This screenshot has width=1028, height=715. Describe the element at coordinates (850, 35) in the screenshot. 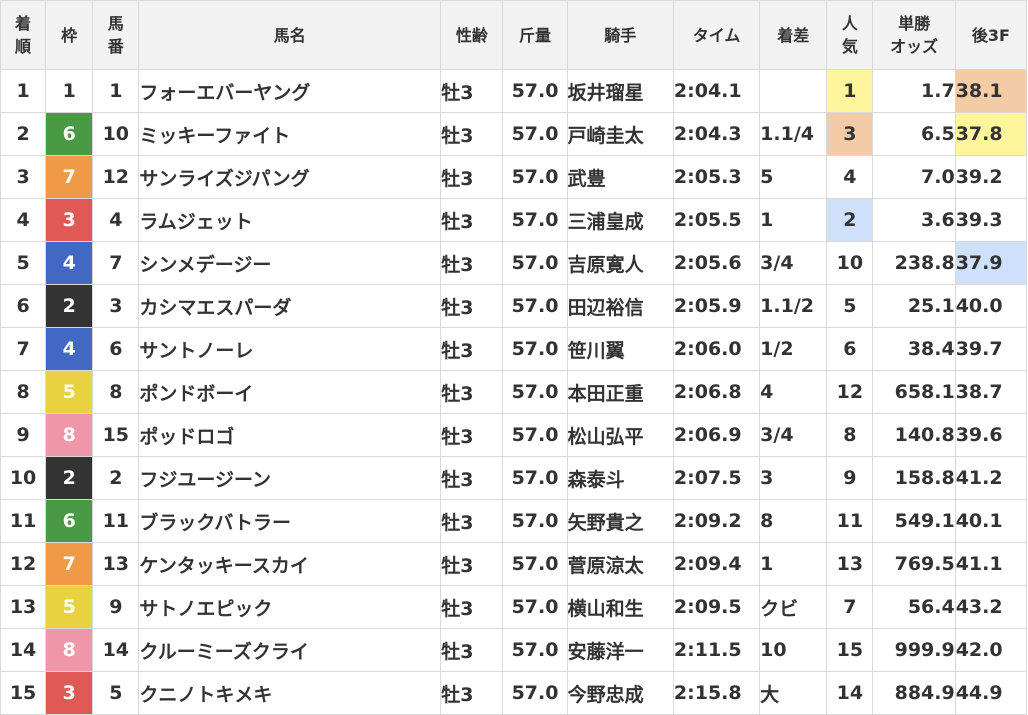

I see `header-popularity: 人気` at that location.